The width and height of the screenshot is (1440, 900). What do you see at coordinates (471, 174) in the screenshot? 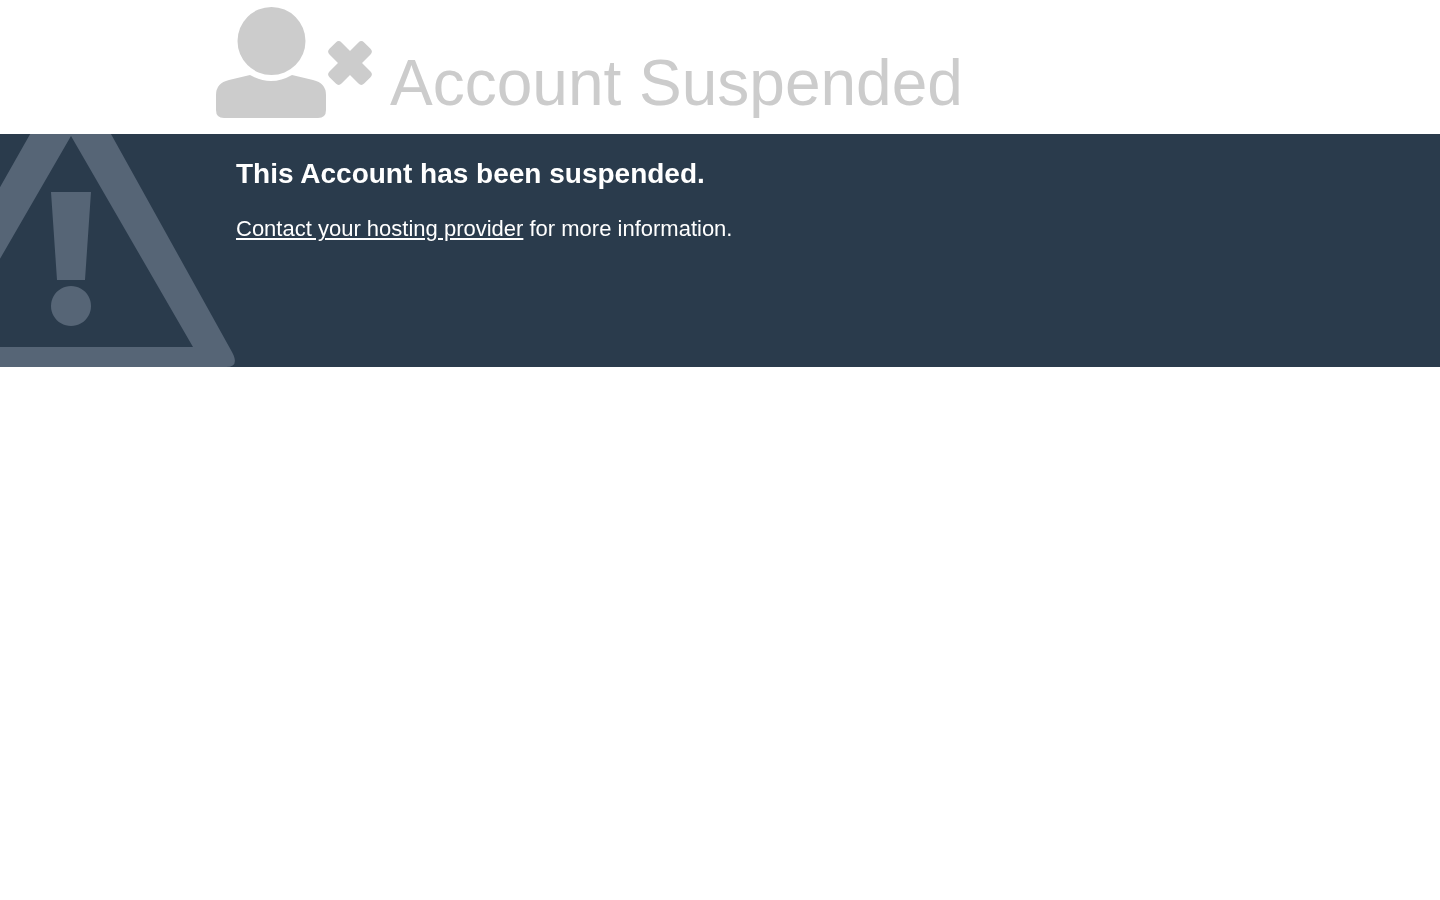
I see `suspension-heading: This Account has been suspended.` at bounding box center [471, 174].